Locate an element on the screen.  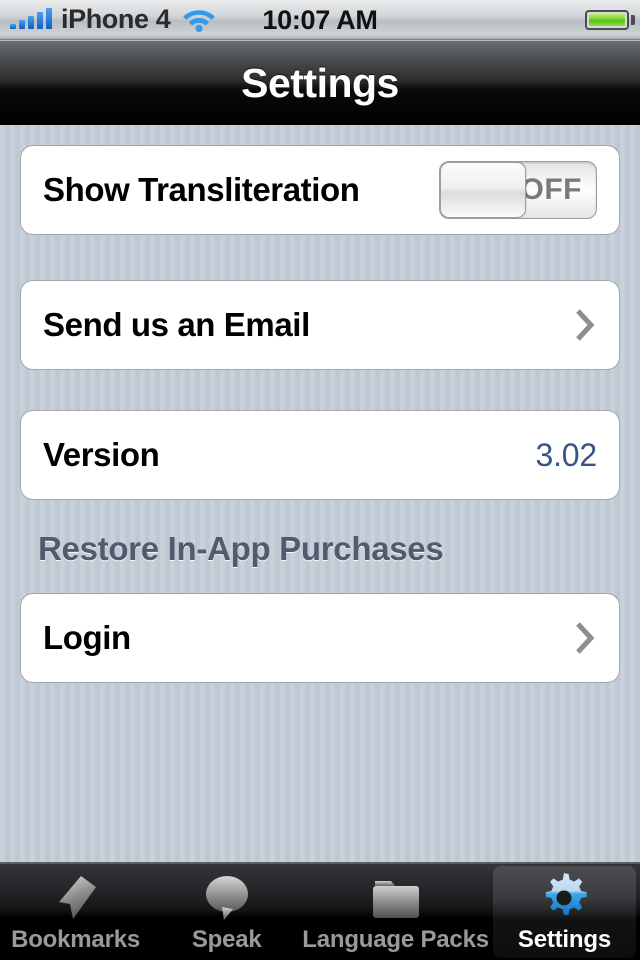
bookmark-icon is located at coordinates (76, 898).